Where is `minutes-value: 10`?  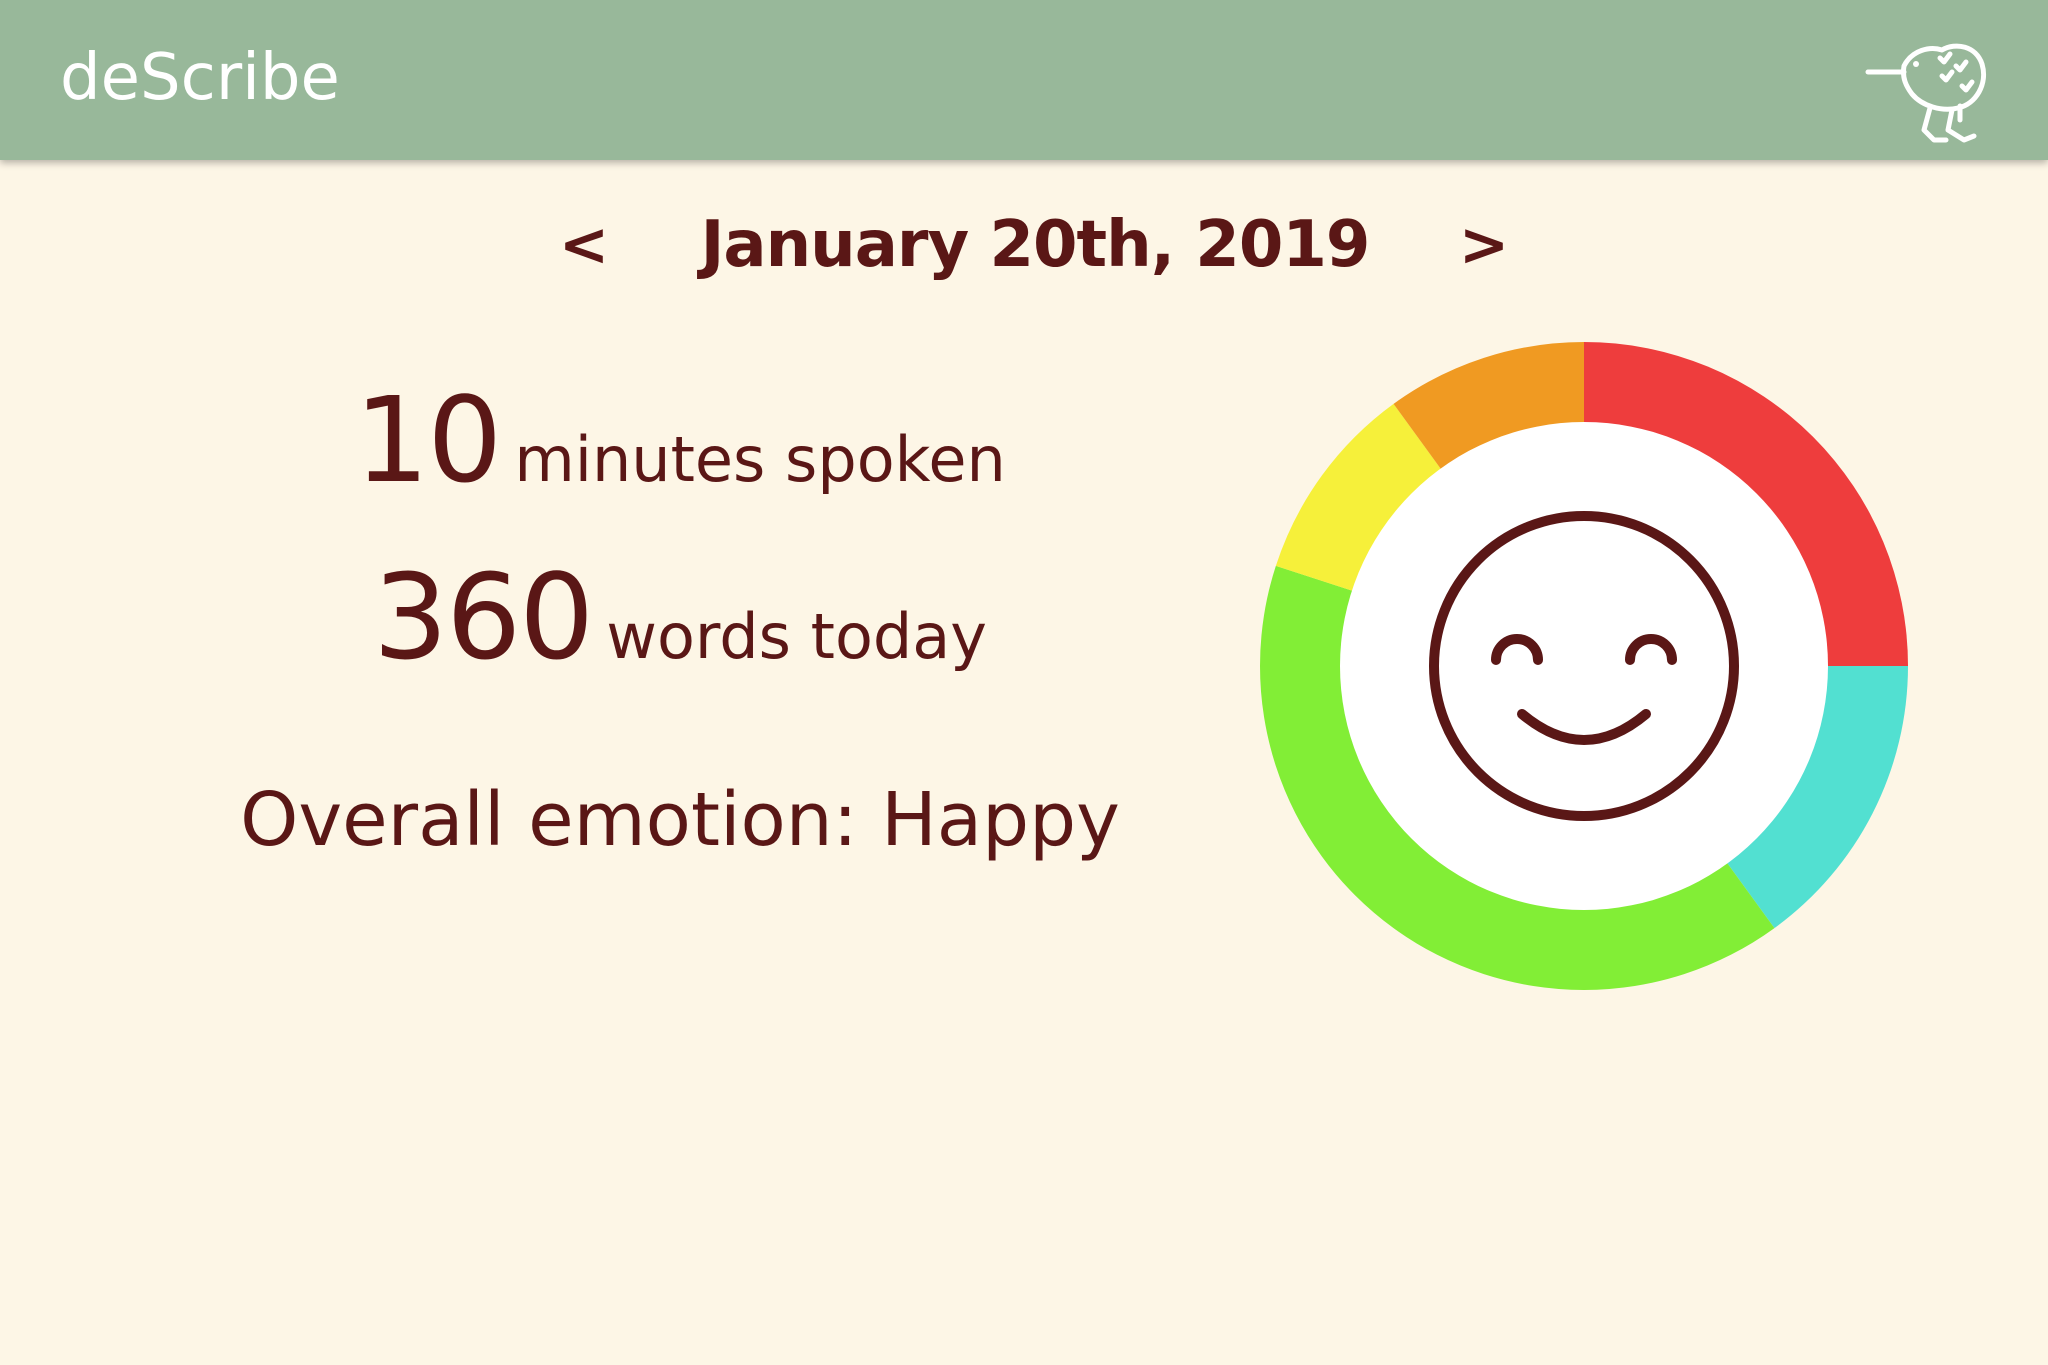
minutes-value: 10 is located at coordinates (428, 440).